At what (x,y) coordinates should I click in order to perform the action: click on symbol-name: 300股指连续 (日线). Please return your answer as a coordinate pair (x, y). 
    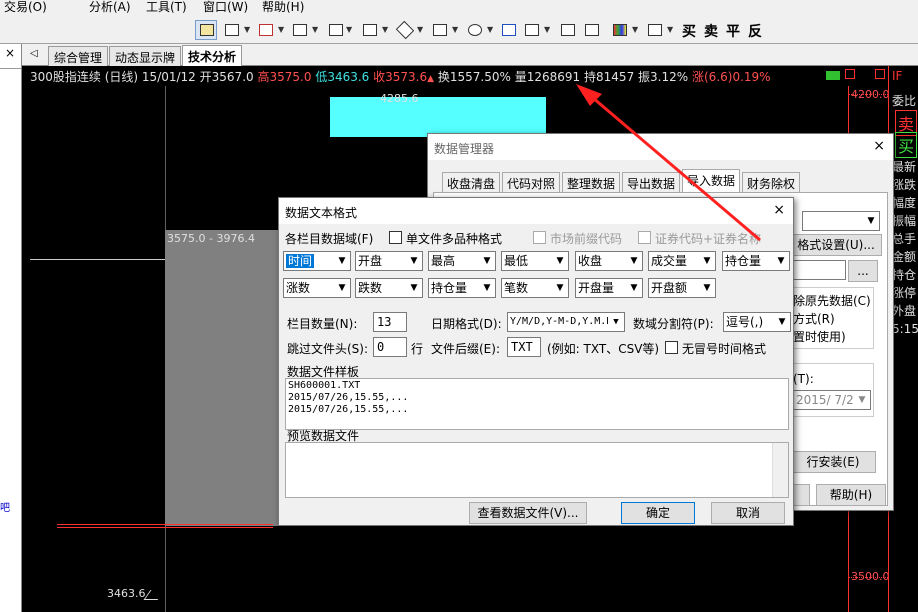
    Looking at the image, I should click on (84, 77).